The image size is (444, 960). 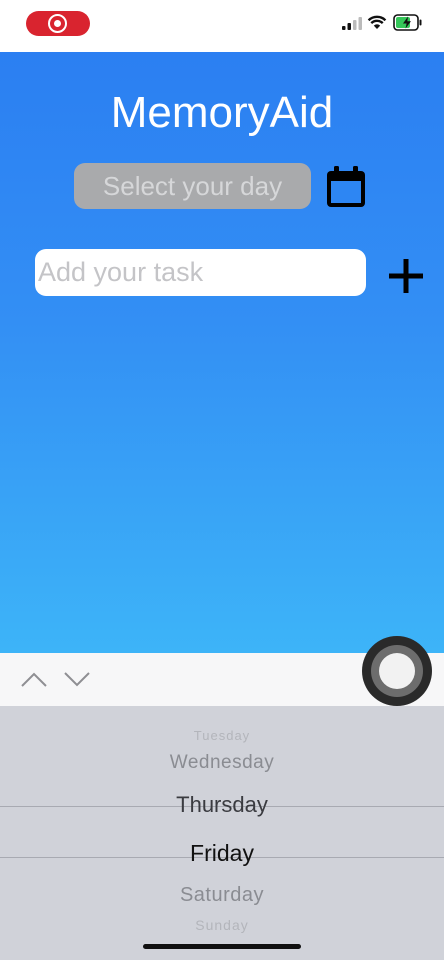 What do you see at coordinates (77, 679) in the screenshot?
I see `chevron-down-icon` at bounding box center [77, 679].